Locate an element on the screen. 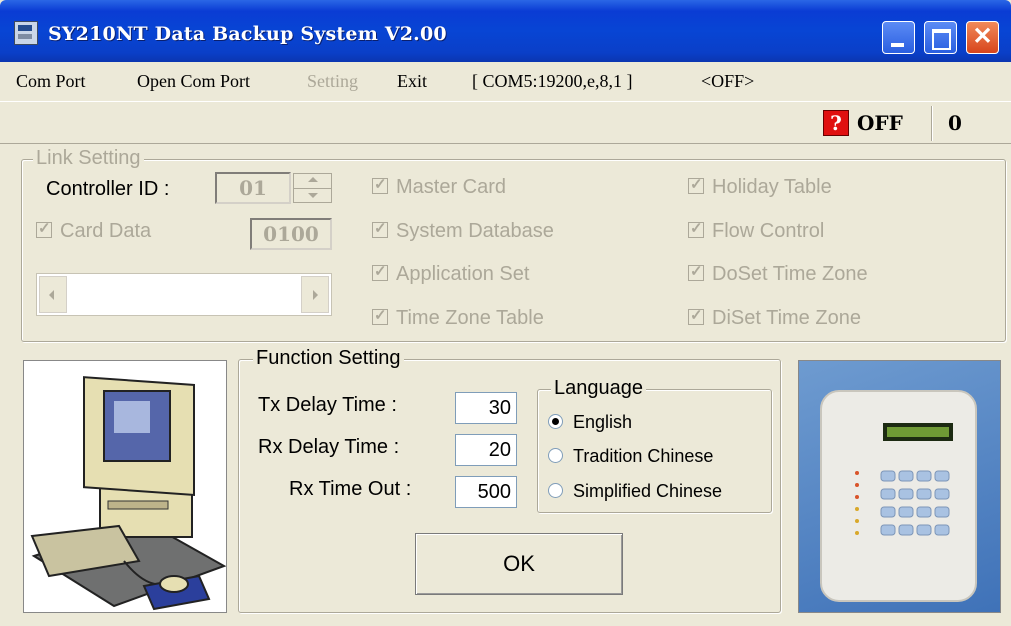  scroll-right-icon is located at coordinates (315, 294).